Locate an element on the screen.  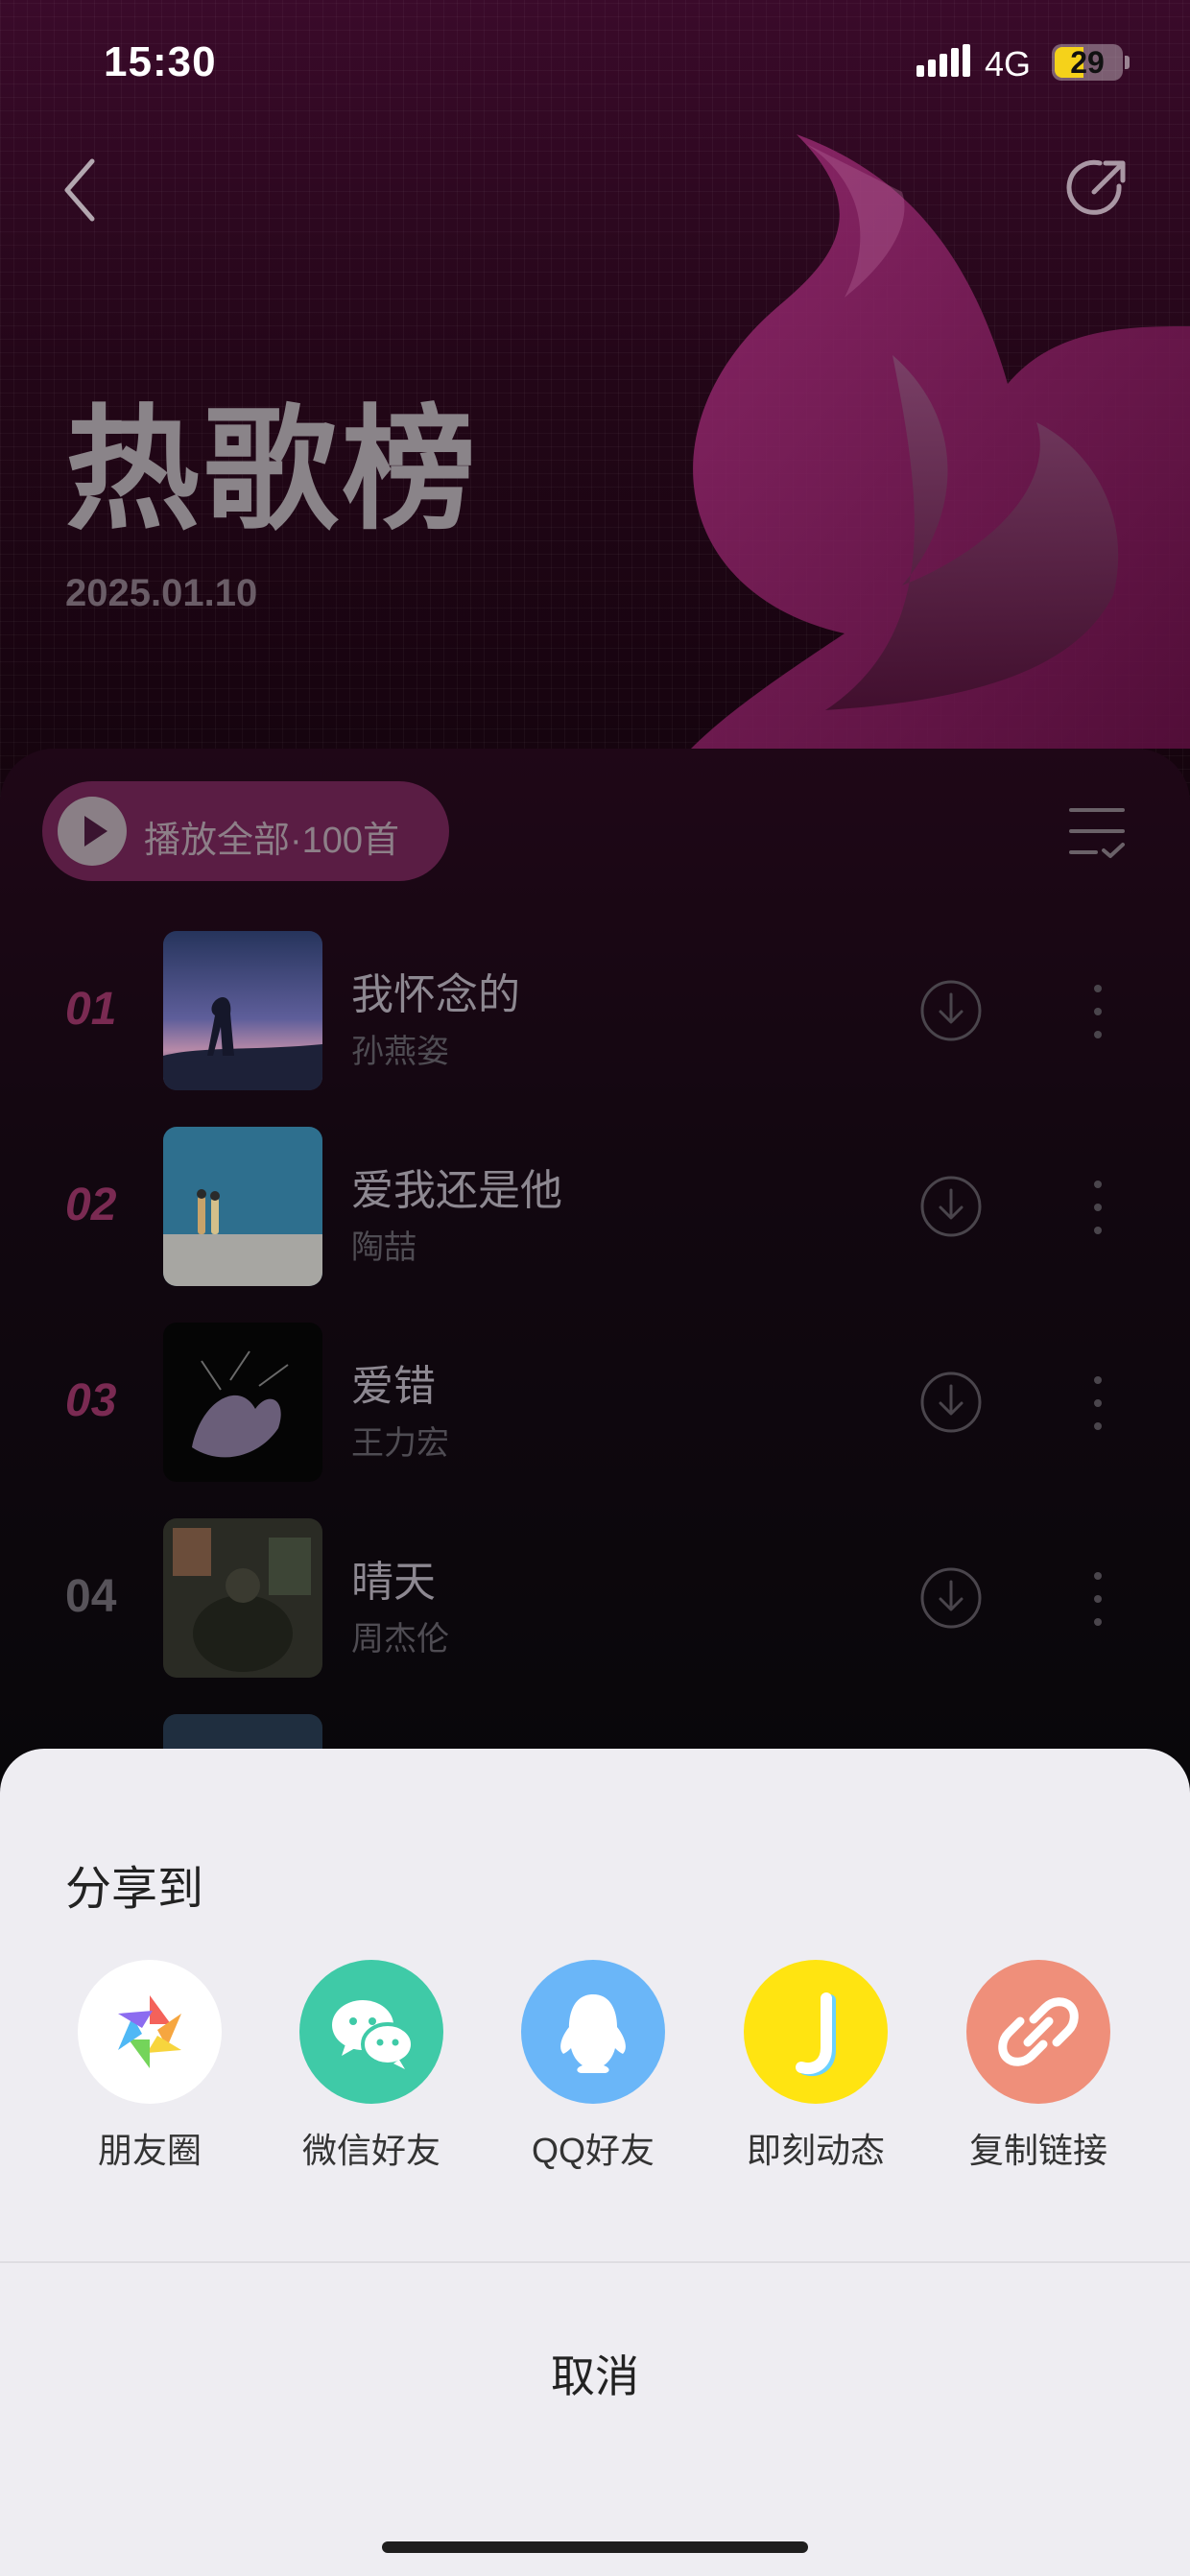
cancel-button: 取消 is located at coordinates (595, 2373).